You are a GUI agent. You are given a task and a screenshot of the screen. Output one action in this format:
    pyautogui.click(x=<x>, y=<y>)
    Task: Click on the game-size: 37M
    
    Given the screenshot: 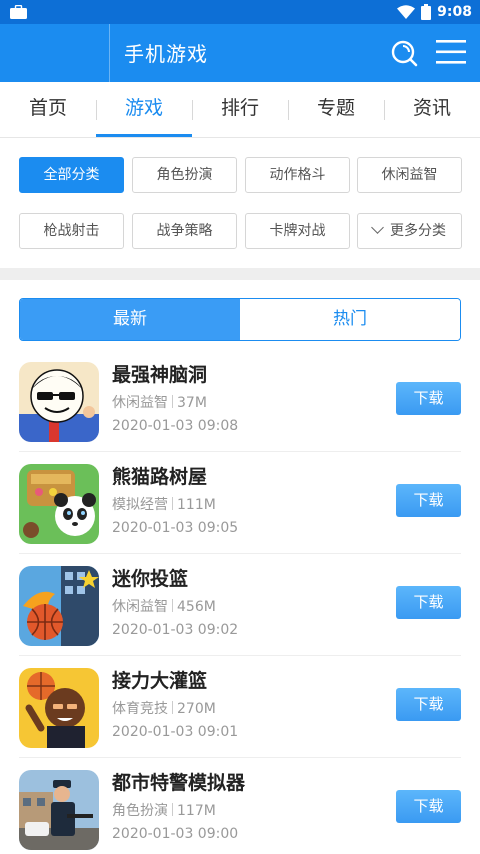 What is the action you would take?
    pyautogui.click(x=192, y=403)
    